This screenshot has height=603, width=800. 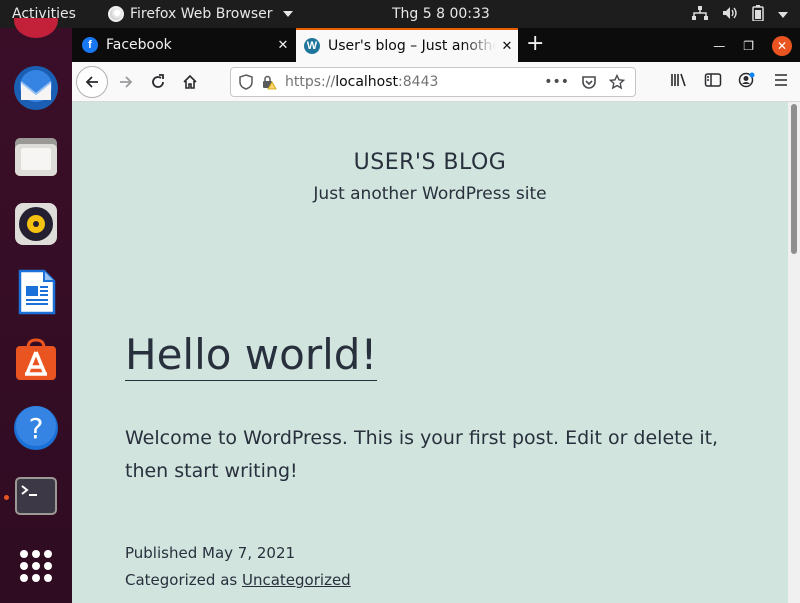 What do you see at coordinates (589, 82) in the screenshot?
I see `pocket-icon` at bounding box center [589, 82].